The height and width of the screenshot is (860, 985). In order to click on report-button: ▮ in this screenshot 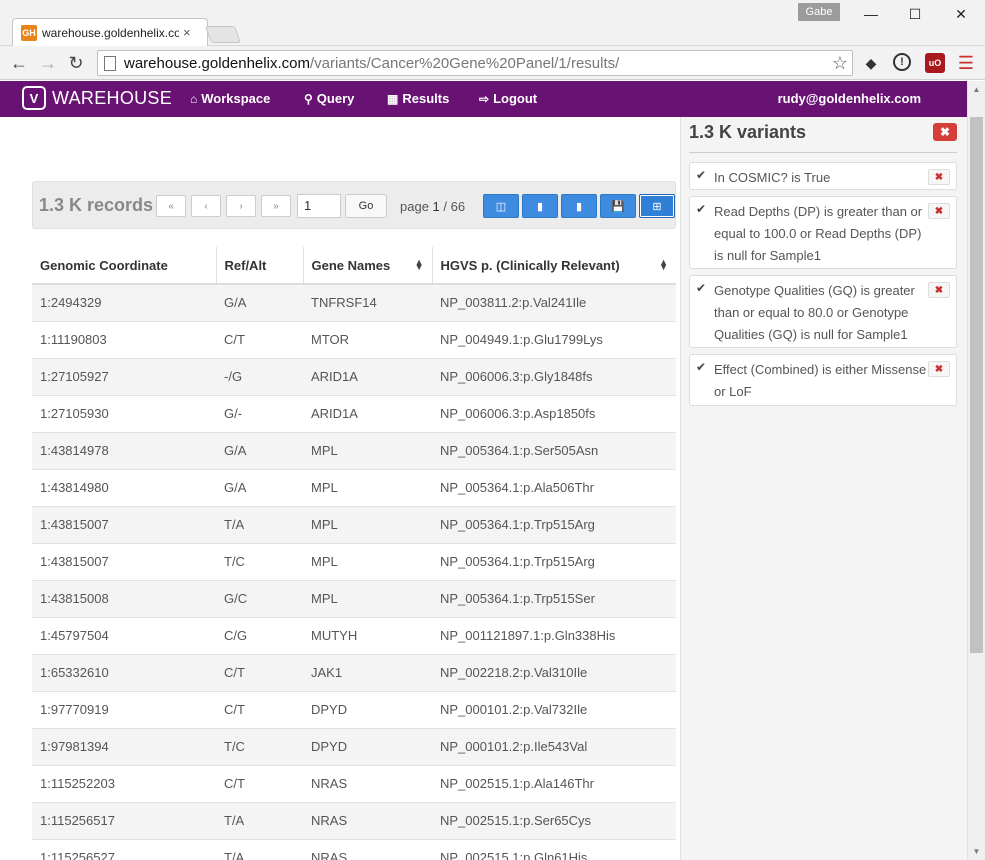, I will do `click(579, 206)`.